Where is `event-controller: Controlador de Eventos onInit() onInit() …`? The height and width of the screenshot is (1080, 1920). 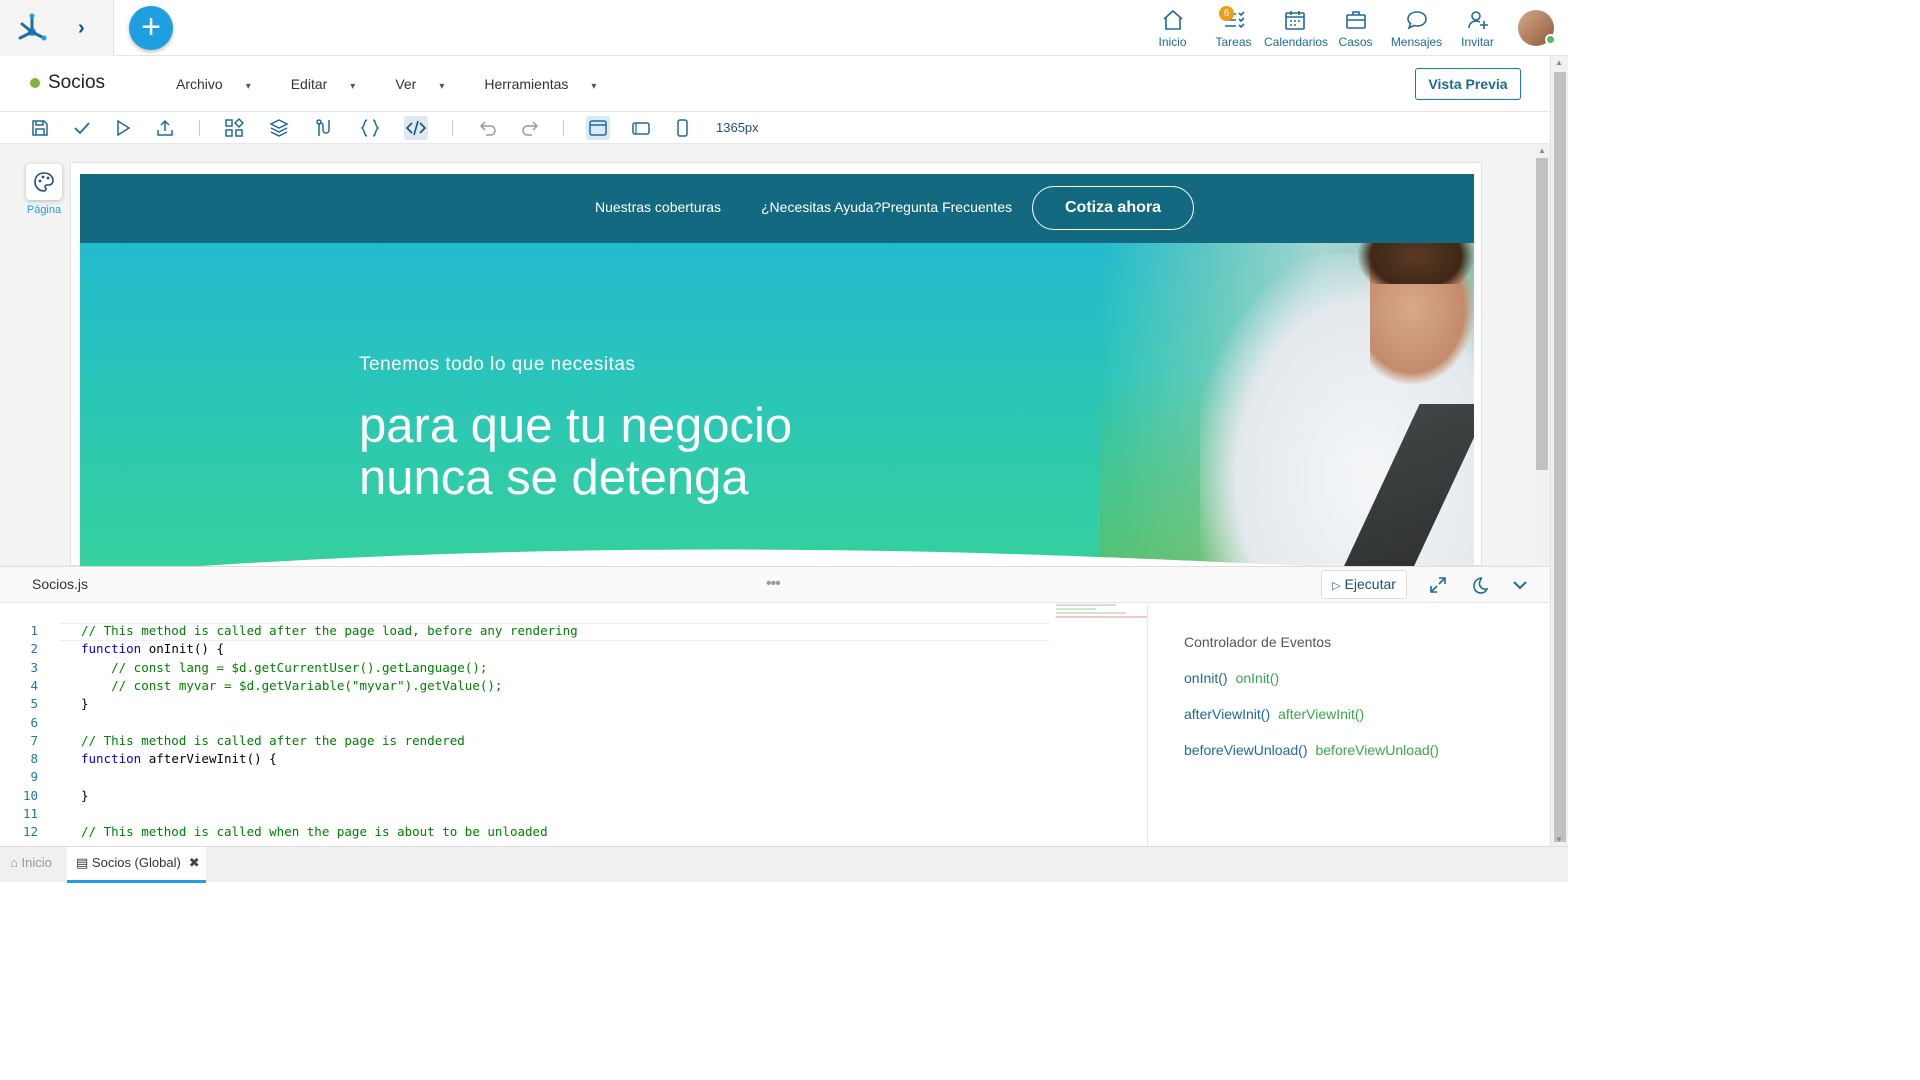 event-controller: Controlador de Eventos onInit() onInit() … is located at coordinates (1356, 725).